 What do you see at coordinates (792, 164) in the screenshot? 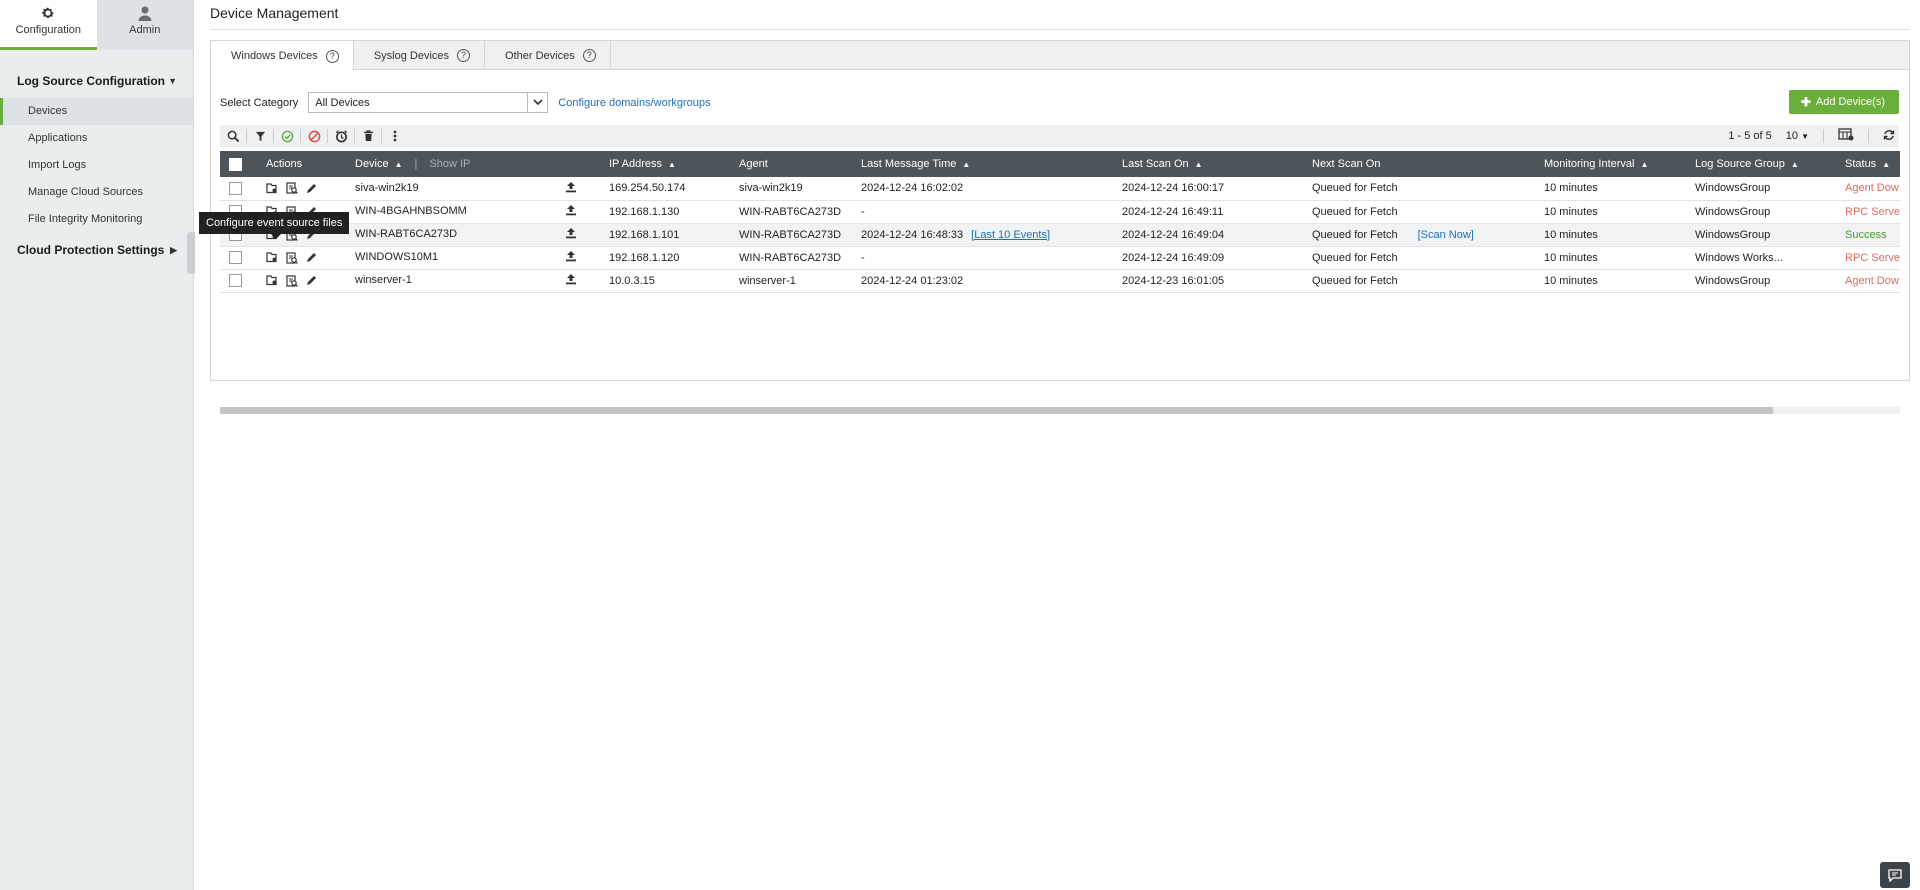
I see `col-agent: Agent` at bounding box center [792, 164].